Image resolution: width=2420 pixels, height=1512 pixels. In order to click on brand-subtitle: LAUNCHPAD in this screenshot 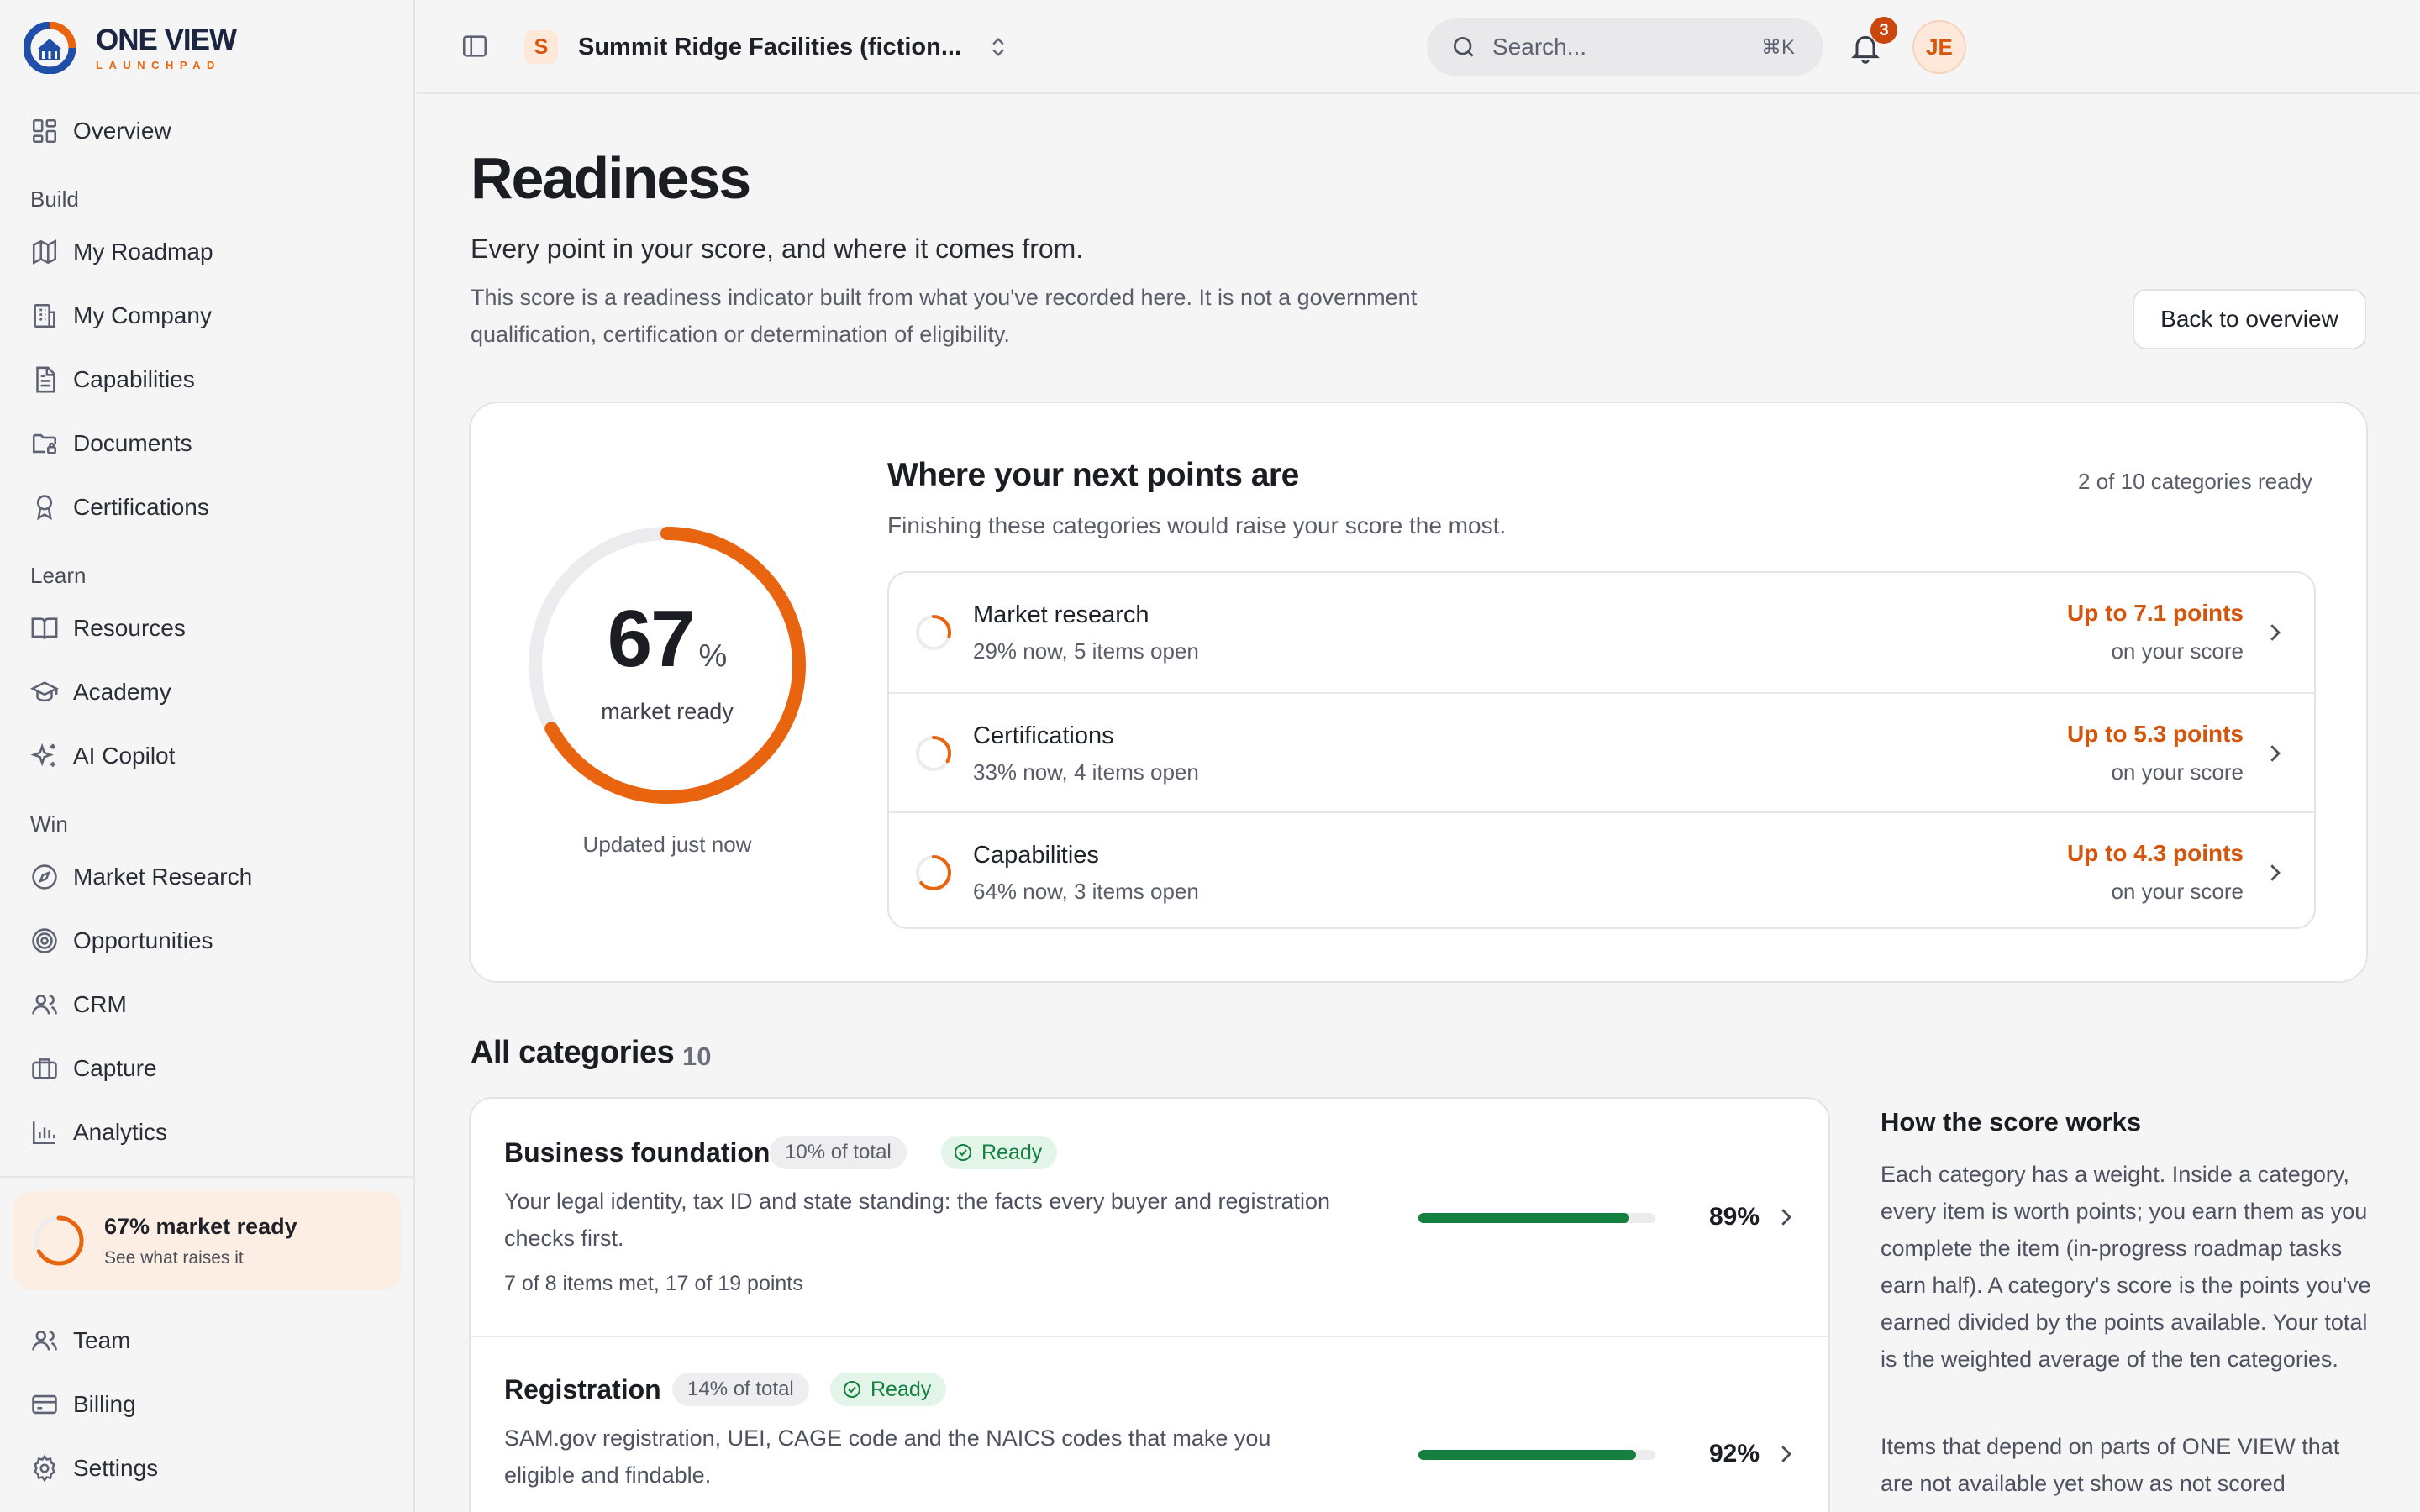, I will do `click(158, 65)`.